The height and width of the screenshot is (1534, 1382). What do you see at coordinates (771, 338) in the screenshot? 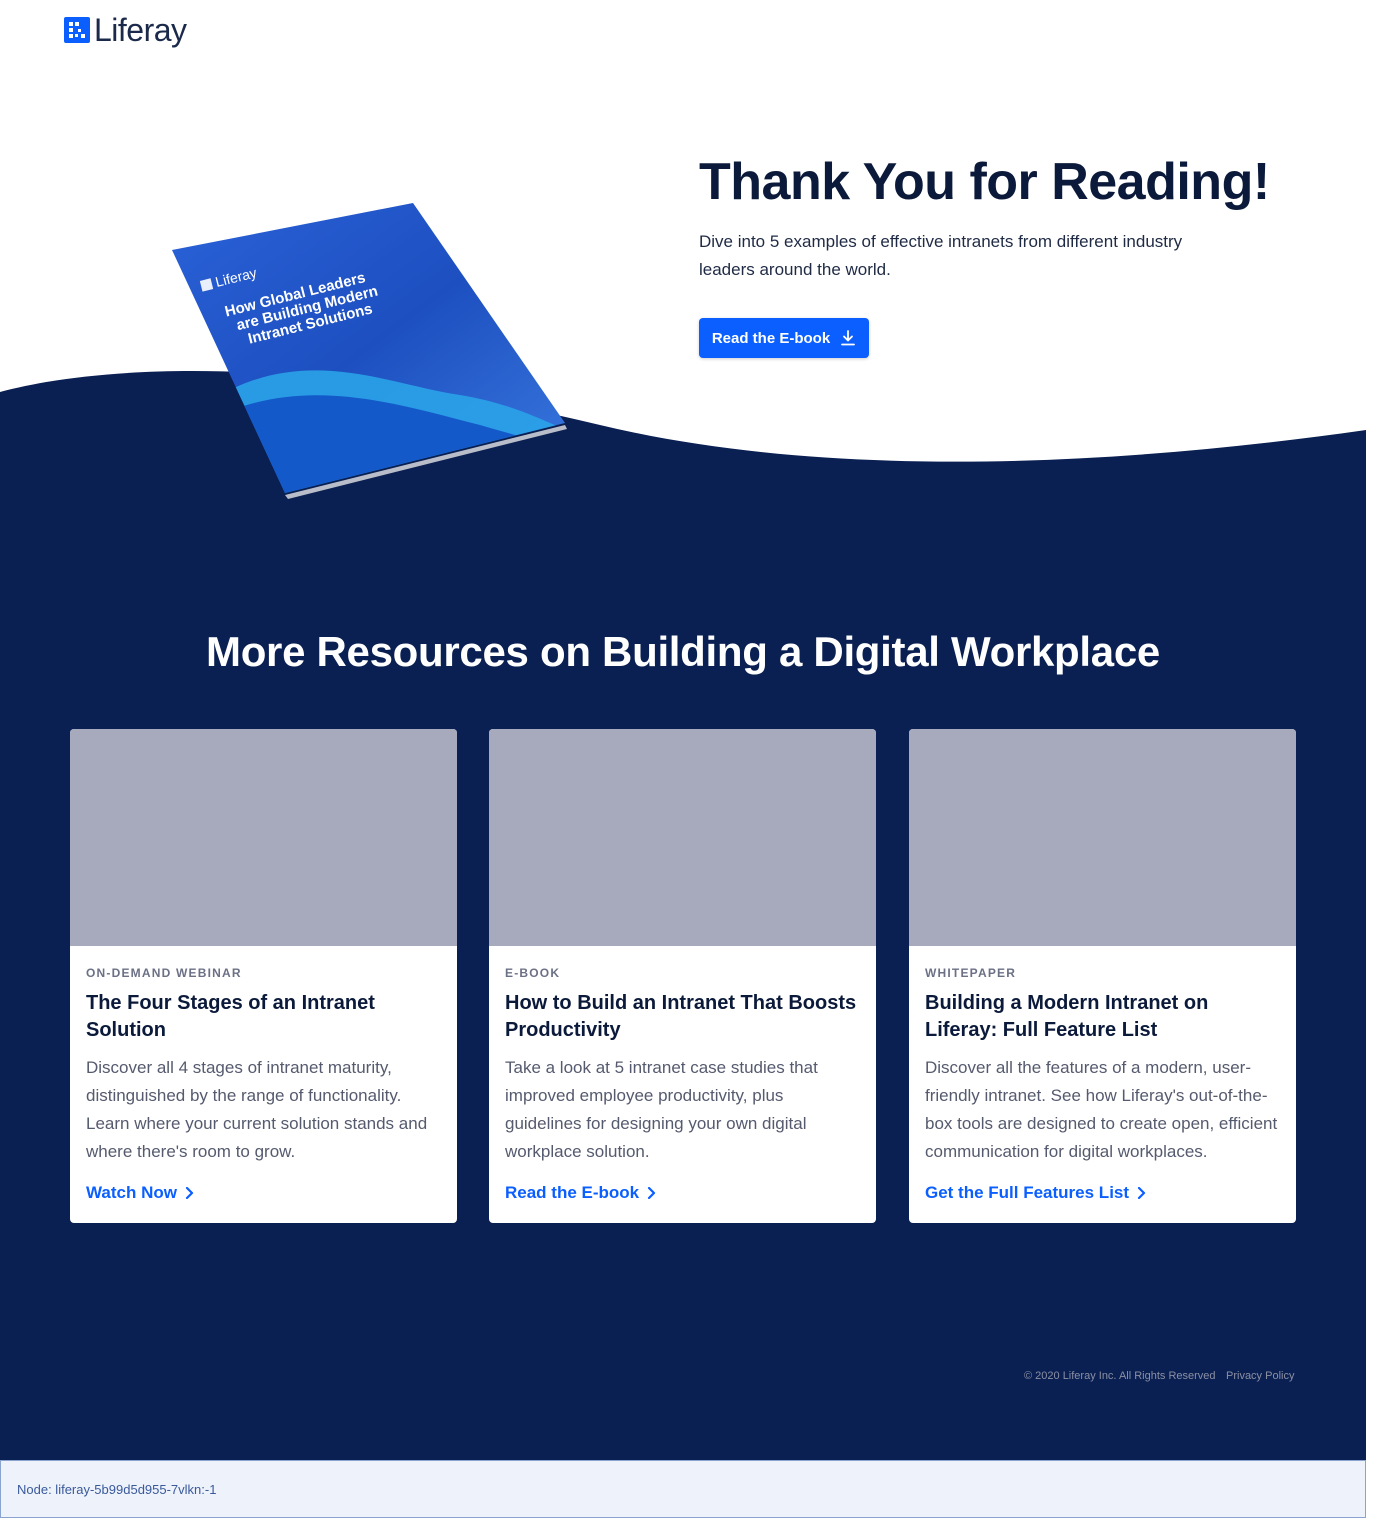
I see `read-ebook-button-label: Read the E-book` at bounding box center [771, 338].